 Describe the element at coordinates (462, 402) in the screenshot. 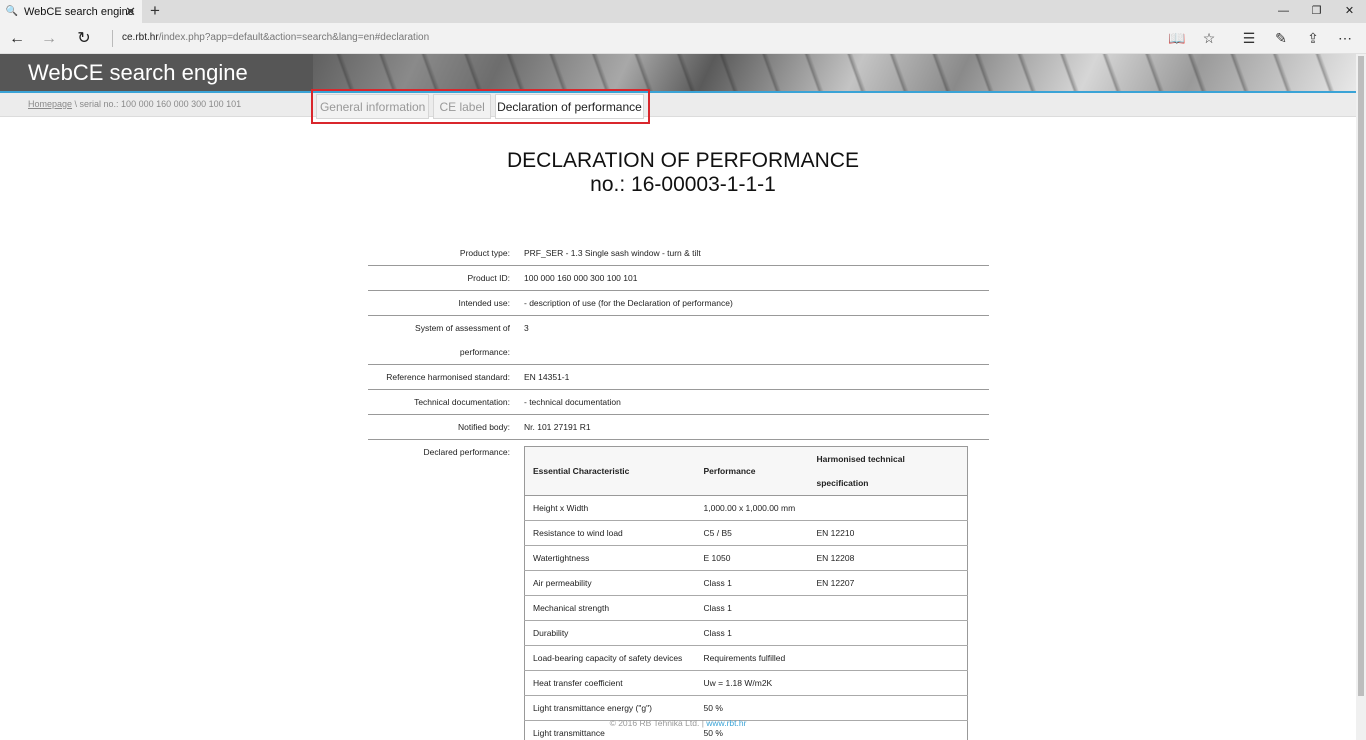

I see `detail-label: Technical documentation:` at that location.